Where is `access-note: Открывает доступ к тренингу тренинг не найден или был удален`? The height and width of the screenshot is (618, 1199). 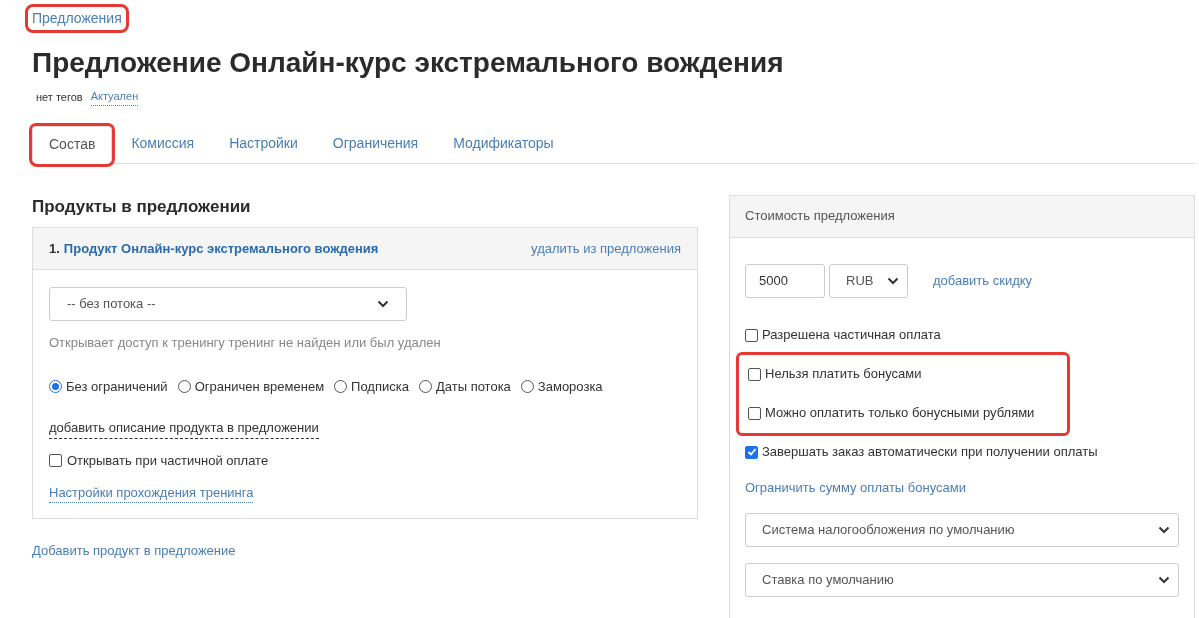
access-note: Открывает доступ к тренингу тренинг не найден или был удален is located at coordinates (245, 343).